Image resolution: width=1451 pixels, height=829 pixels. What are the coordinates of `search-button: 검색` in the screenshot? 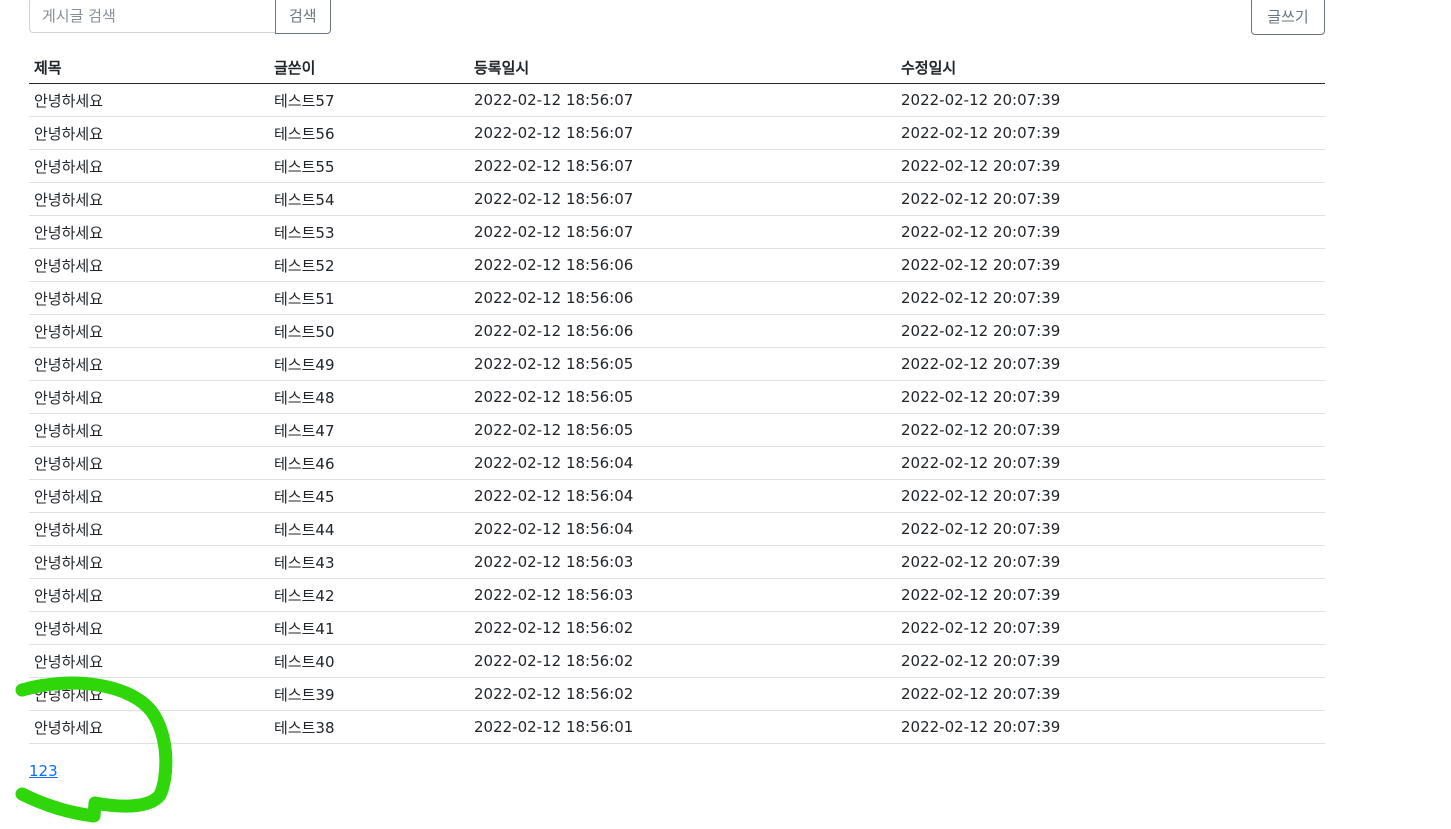 It's located at (303, 17).